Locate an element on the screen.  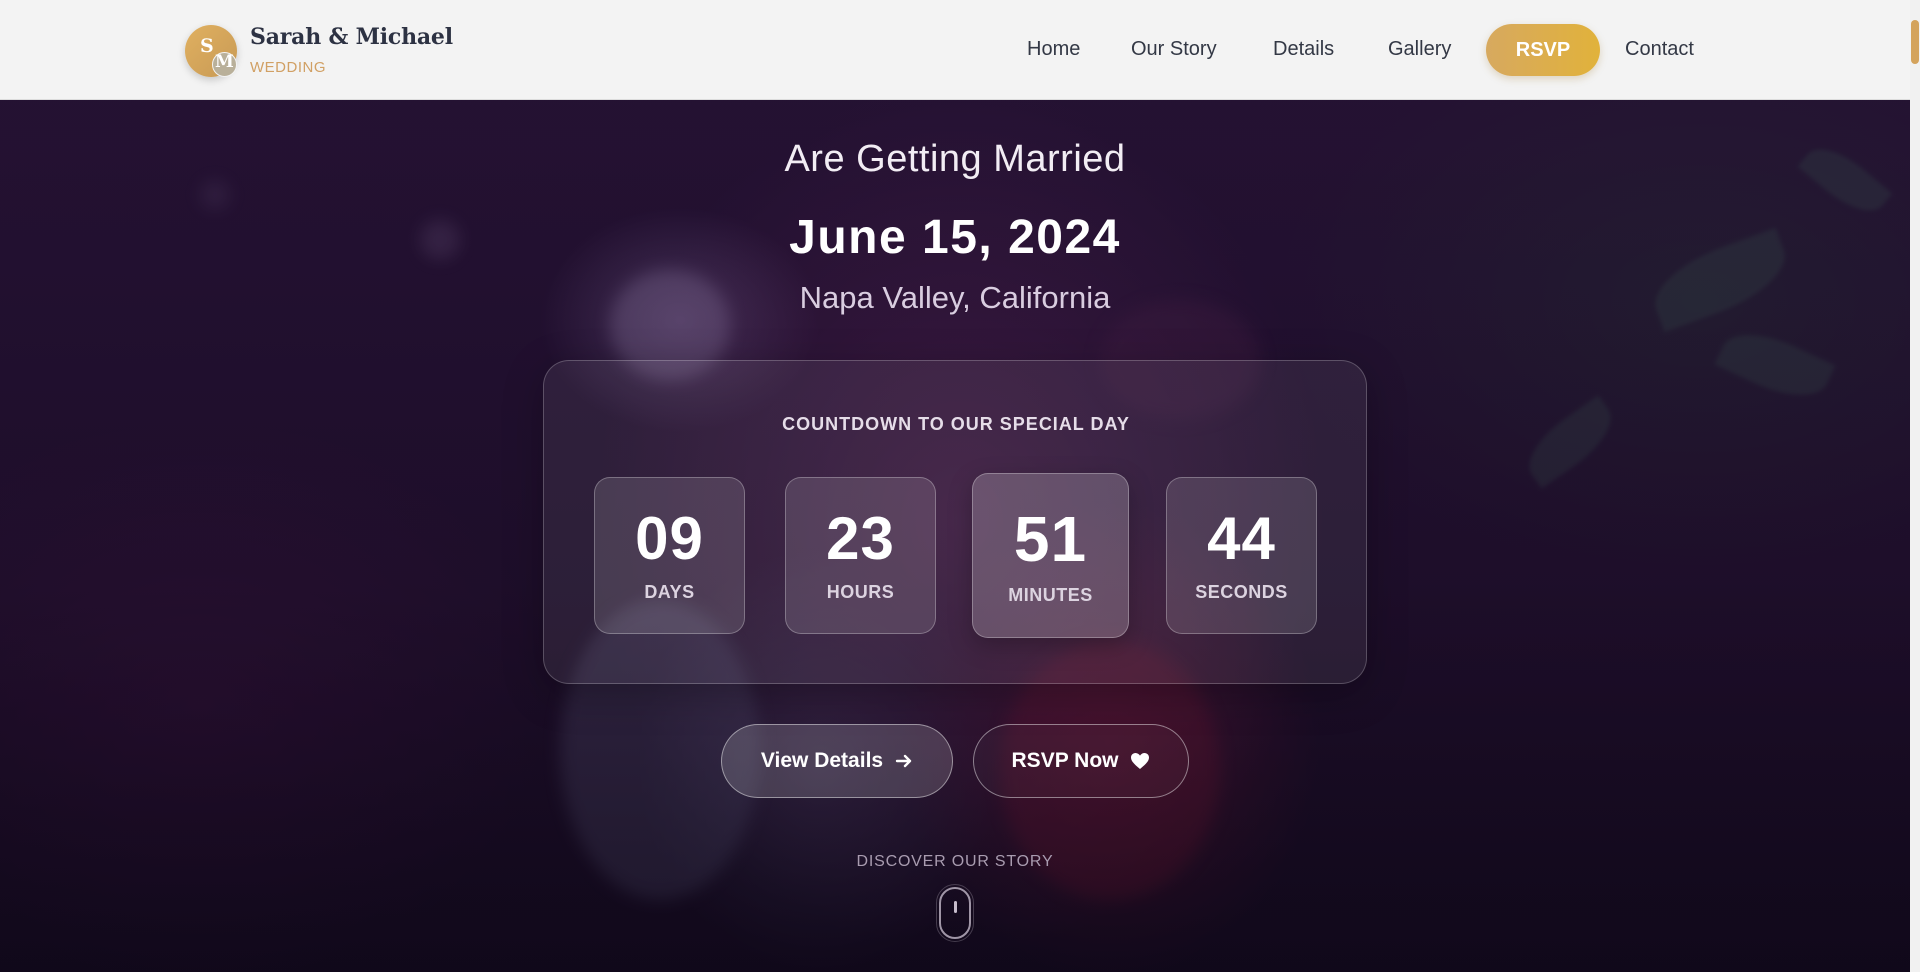
logo-initial-s: S is located at coordinates (207, 46).